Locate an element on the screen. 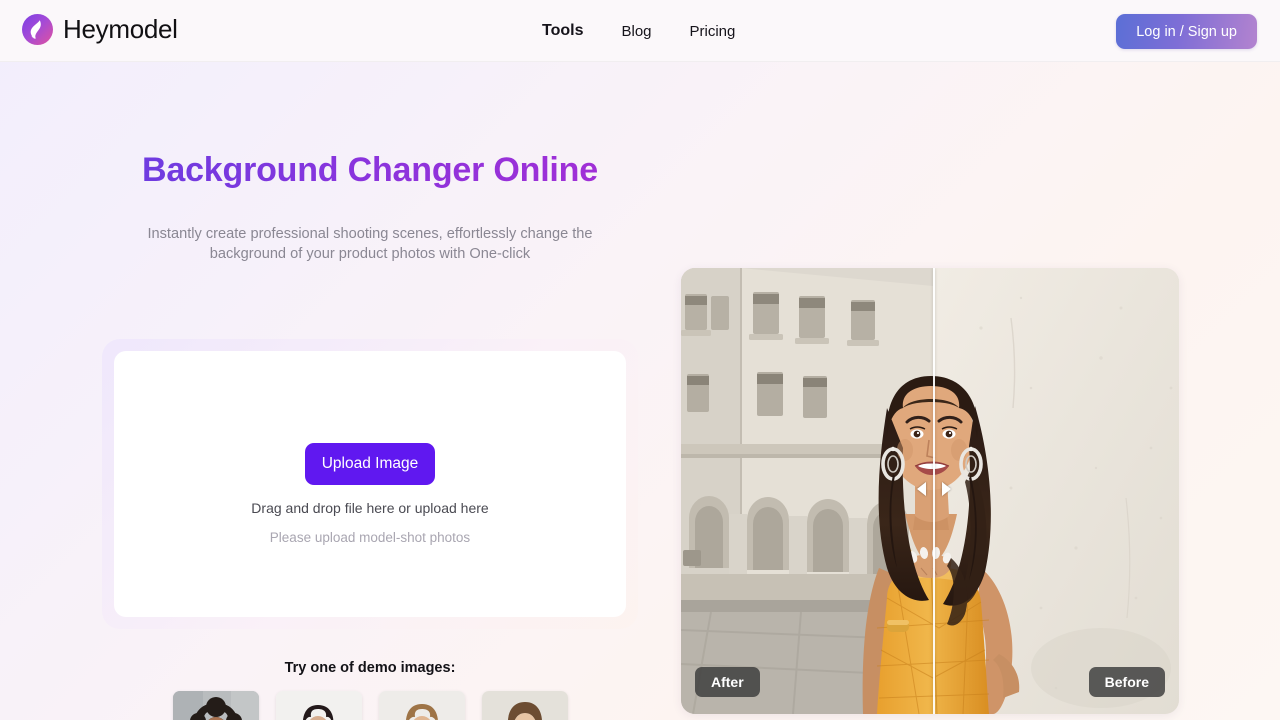 The height and width of the screenshot is (720, 1280). left-right-arrows-icon is located at coordinates (934, 489).